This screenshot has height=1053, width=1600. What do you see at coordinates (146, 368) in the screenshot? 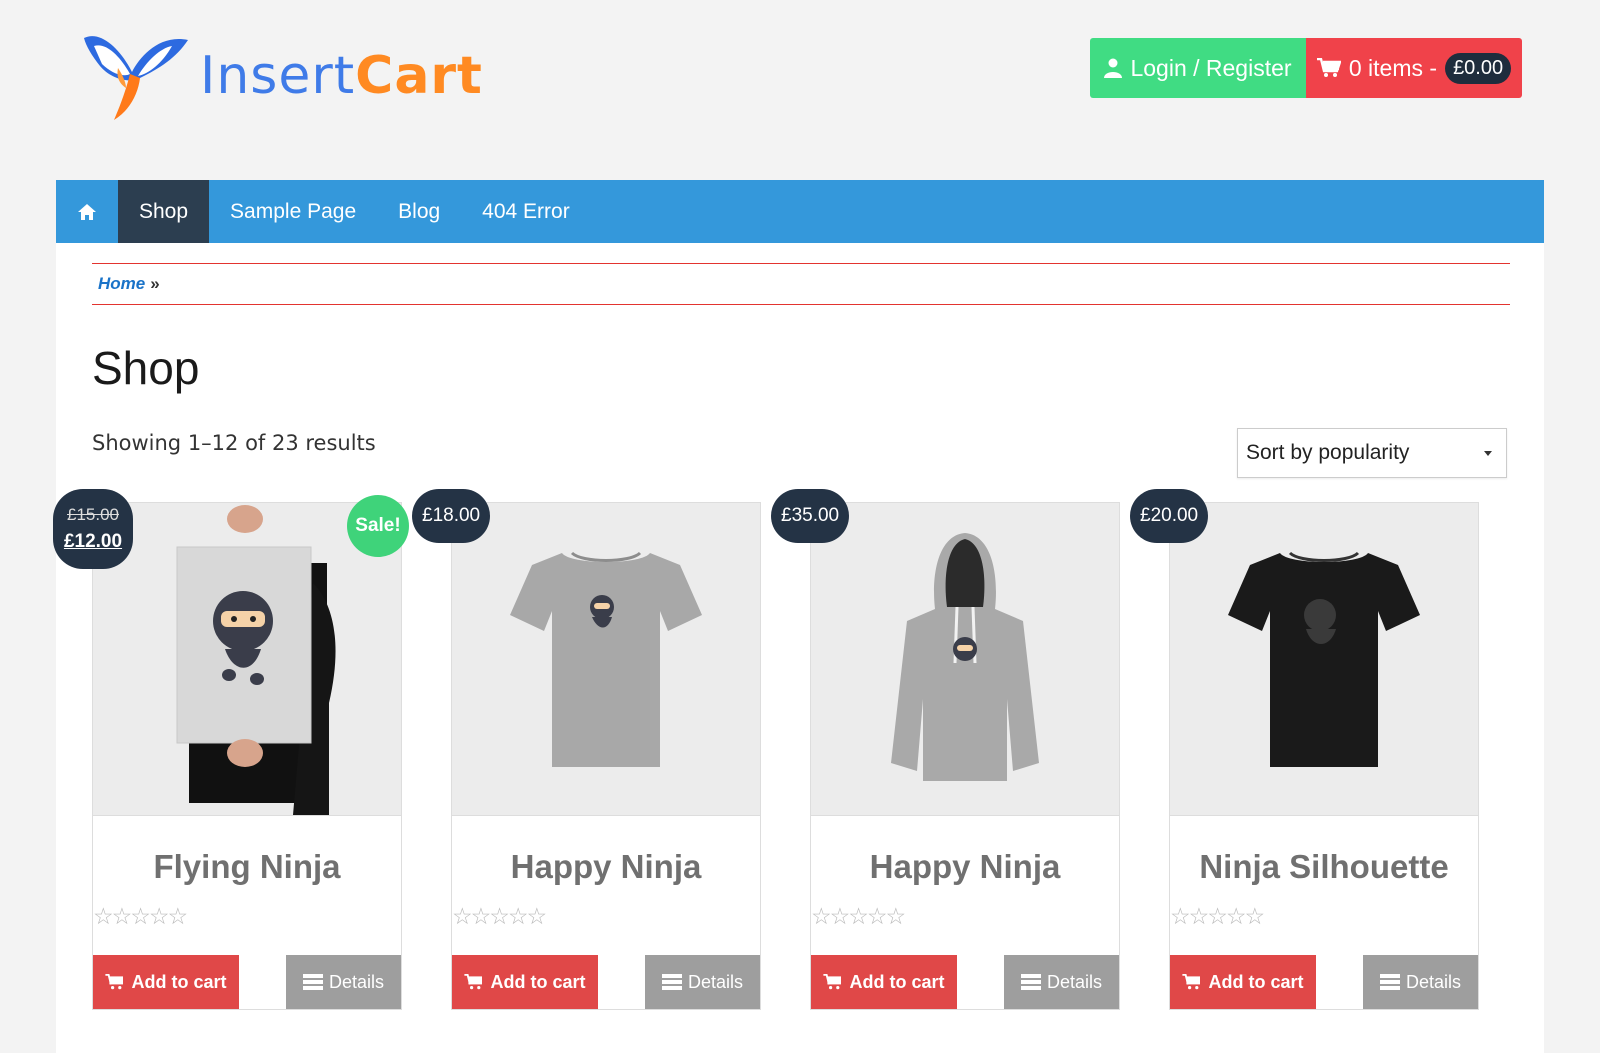
I see `page-title: Shop` at bounding box center [146, 368].